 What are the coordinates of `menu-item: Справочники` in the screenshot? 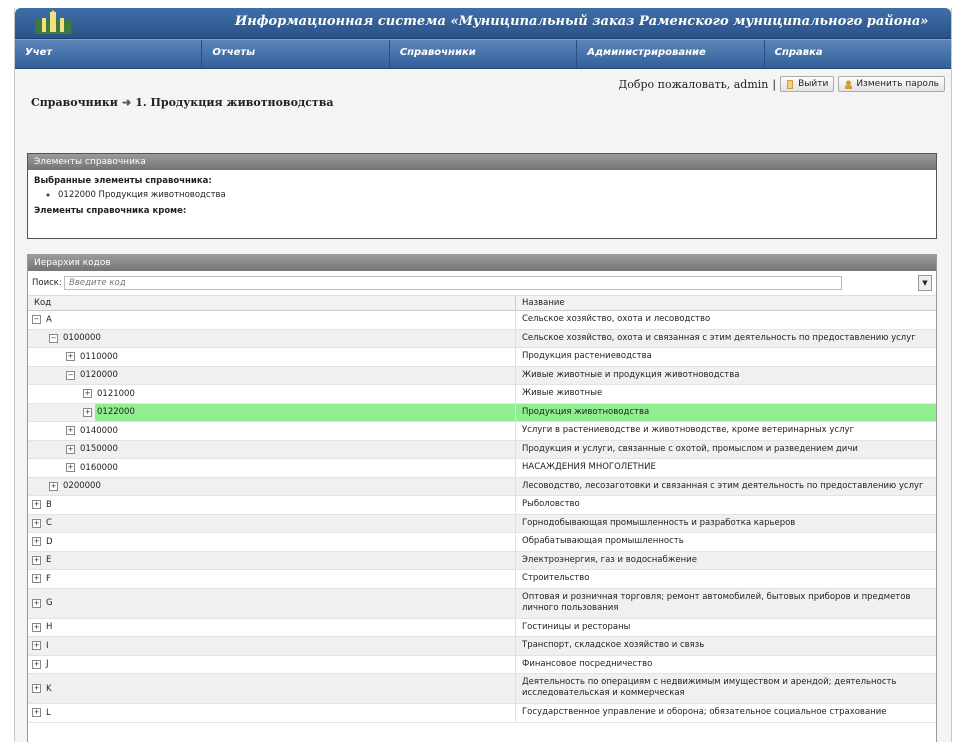 It's located at (484, 54).